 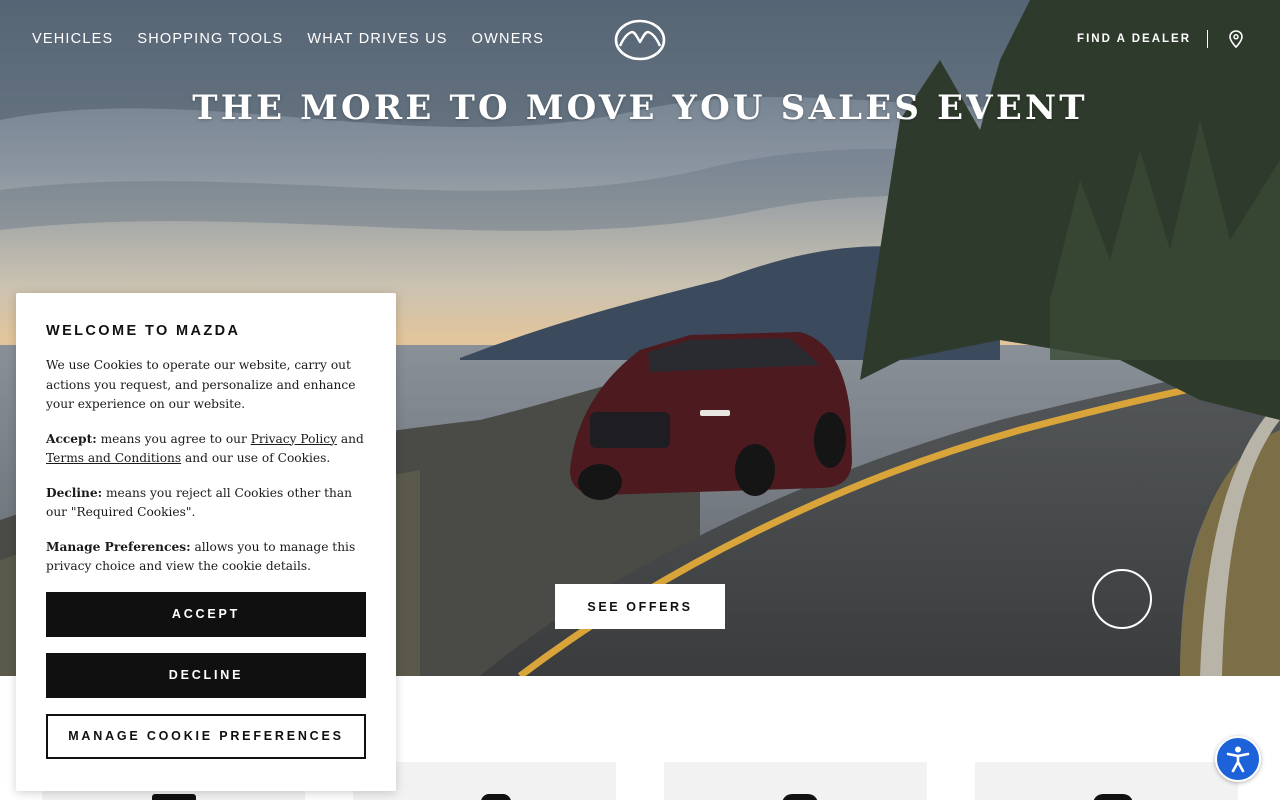 I want to click on mazda-logo-icon, so click(x=640, y=40).